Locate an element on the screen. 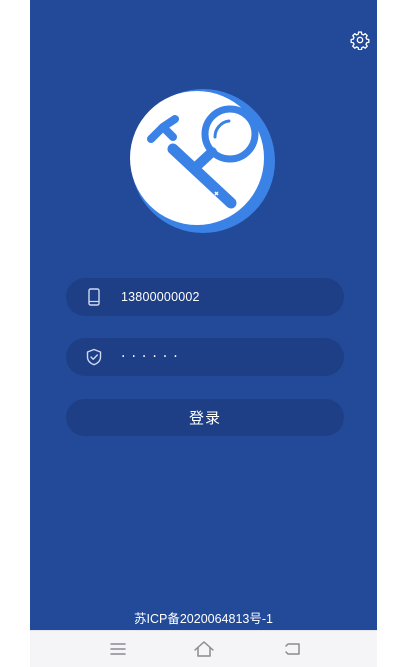 This screenshot has width=400, height=667. system-nav-bar is located at coordinates (203, 648).